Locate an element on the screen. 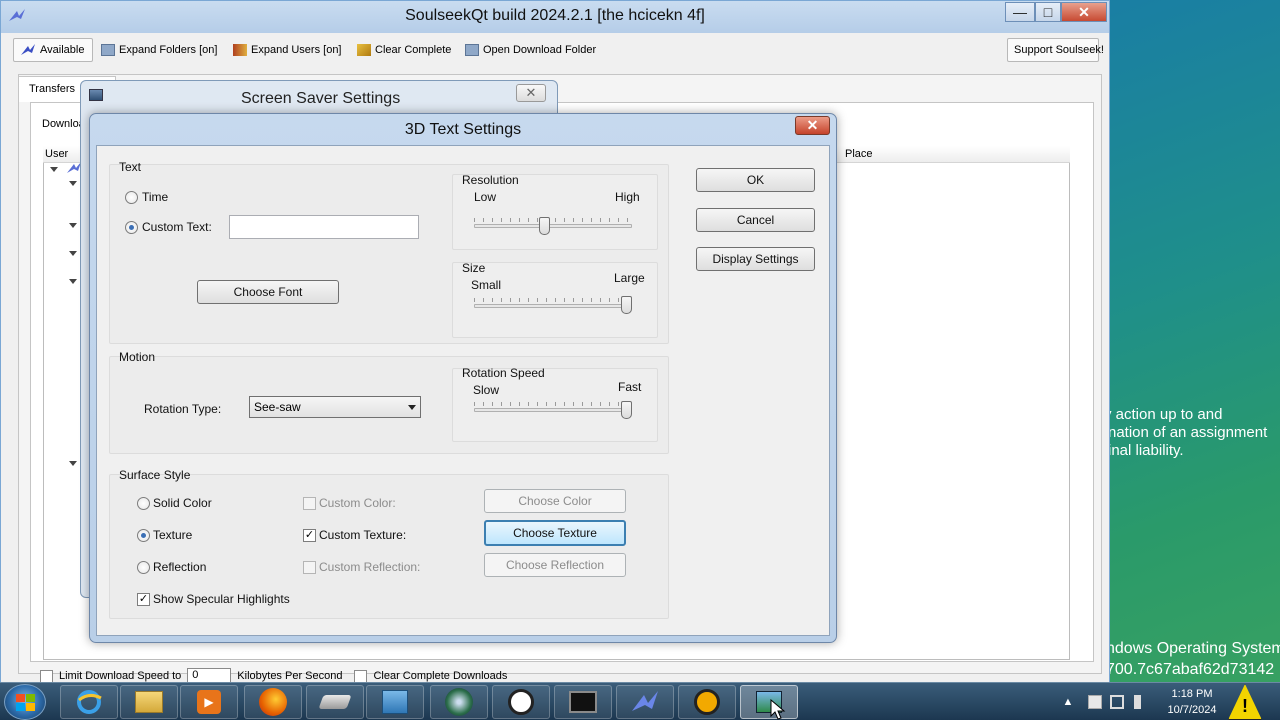  taskbar-media-player: ▶ is located at coordinates (209, 702).